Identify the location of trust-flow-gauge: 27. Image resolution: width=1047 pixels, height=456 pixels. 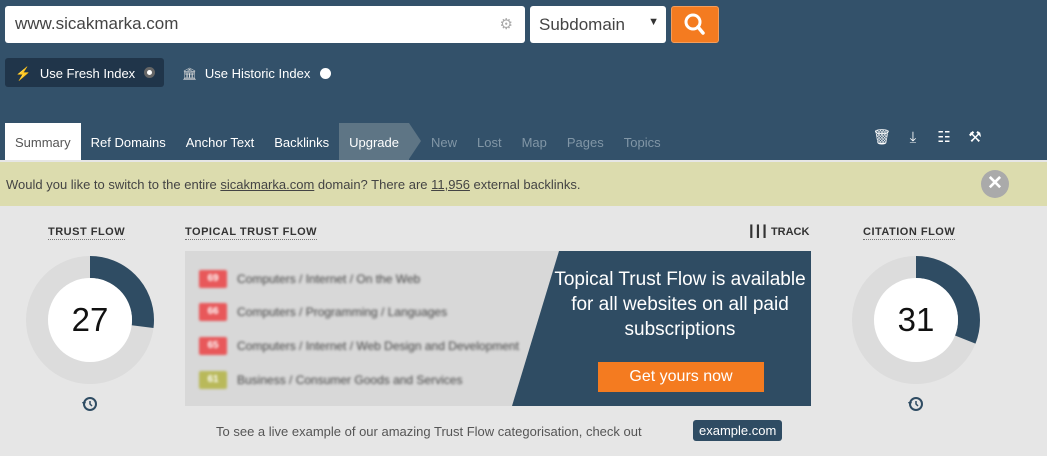
(90, 320).